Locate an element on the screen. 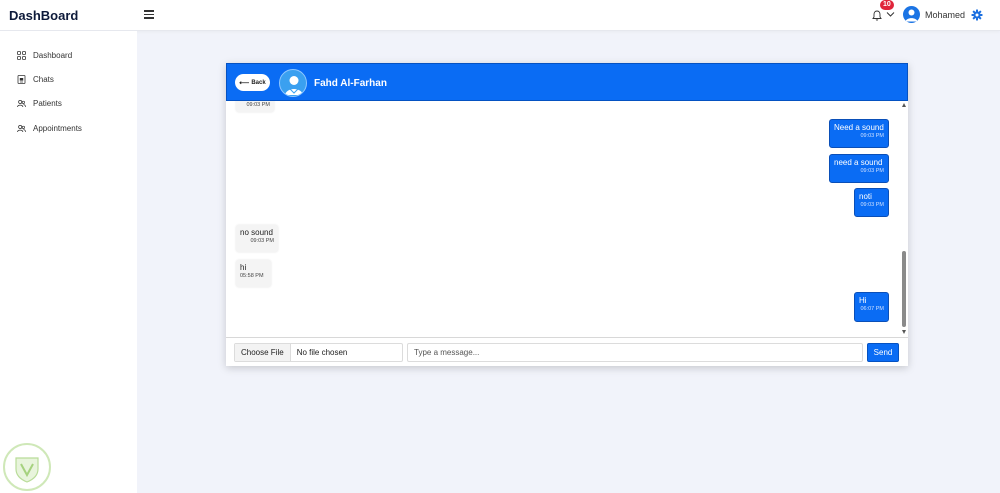 This screenshot has height=493, width=1000. watermark-logo-icon is located at coordinates (27, 467).